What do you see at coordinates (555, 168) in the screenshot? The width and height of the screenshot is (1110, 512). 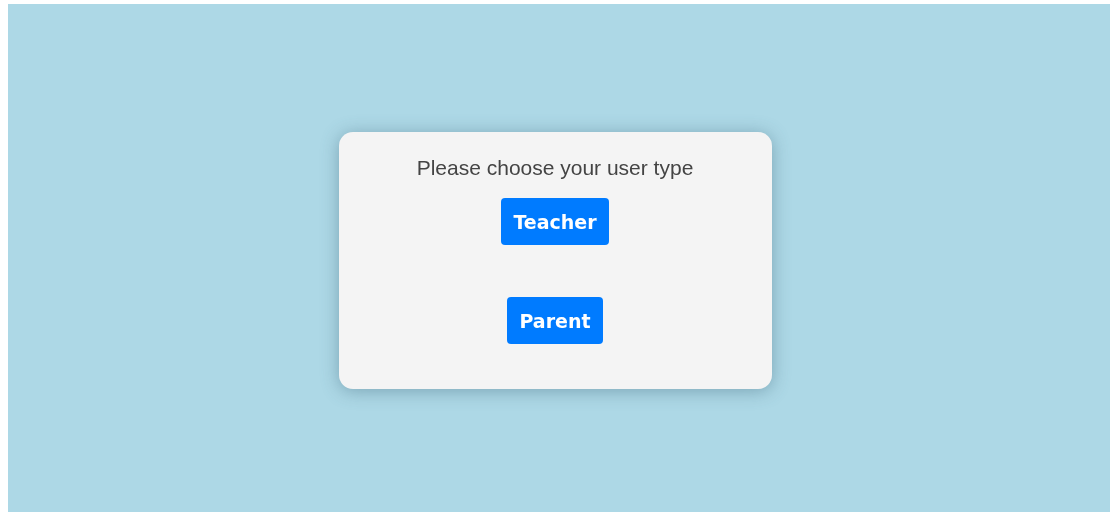 I see `dialog-title: Please choose your user type` at bounding box center [555, 168].